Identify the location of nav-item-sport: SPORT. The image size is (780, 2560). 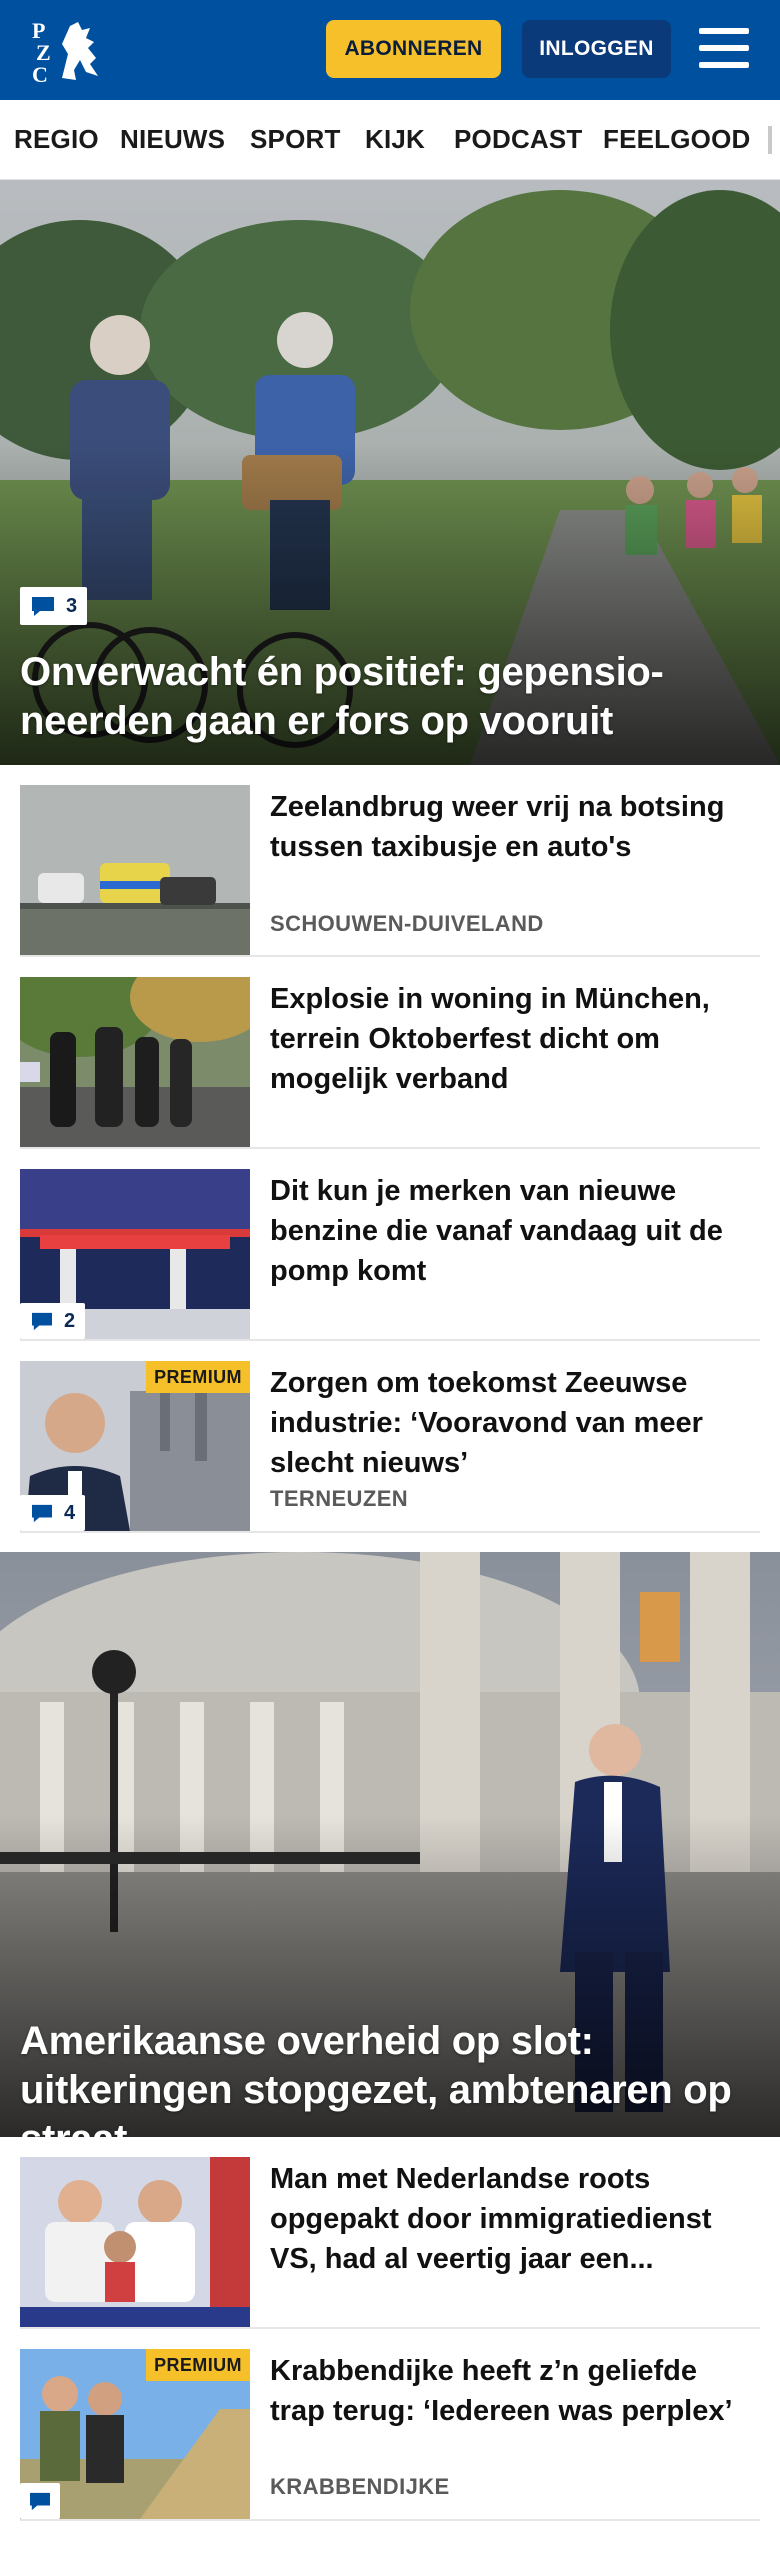
(295, 139).